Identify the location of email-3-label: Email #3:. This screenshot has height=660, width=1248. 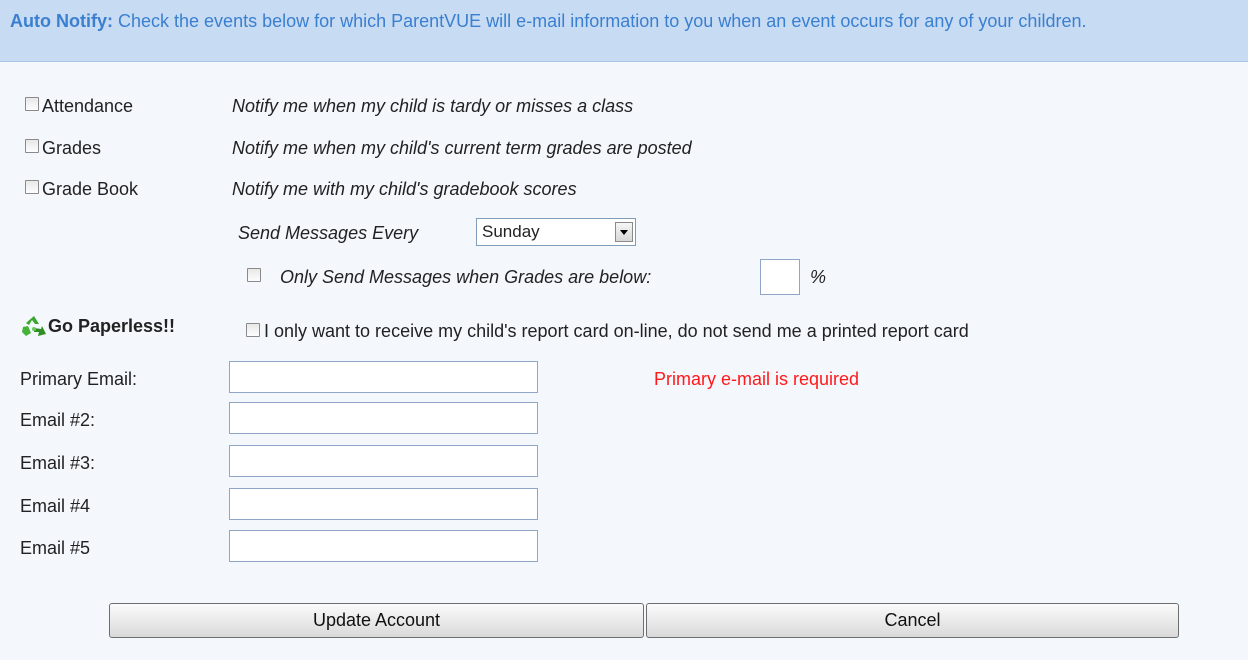
(58, 463).